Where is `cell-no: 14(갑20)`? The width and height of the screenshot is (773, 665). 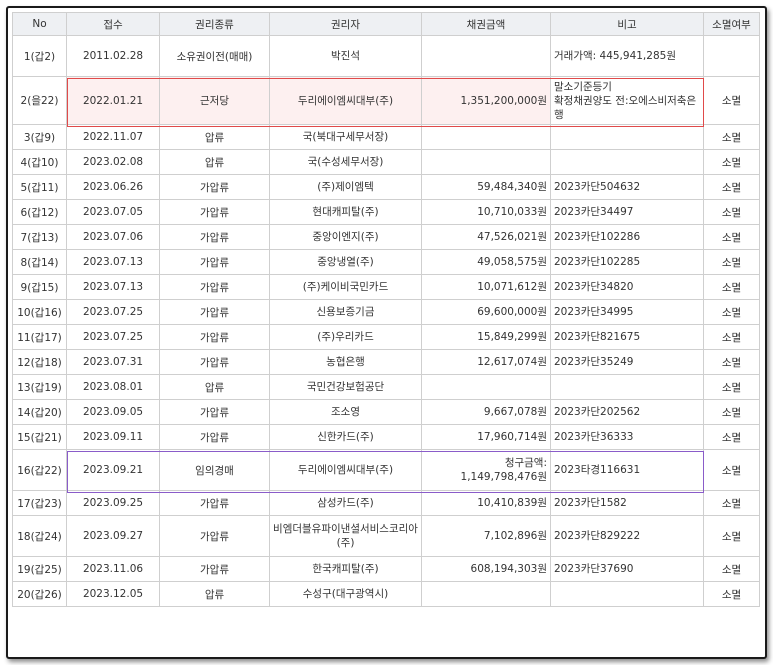
cell-no: 14(갑20) is located at coordinates (39, 412).